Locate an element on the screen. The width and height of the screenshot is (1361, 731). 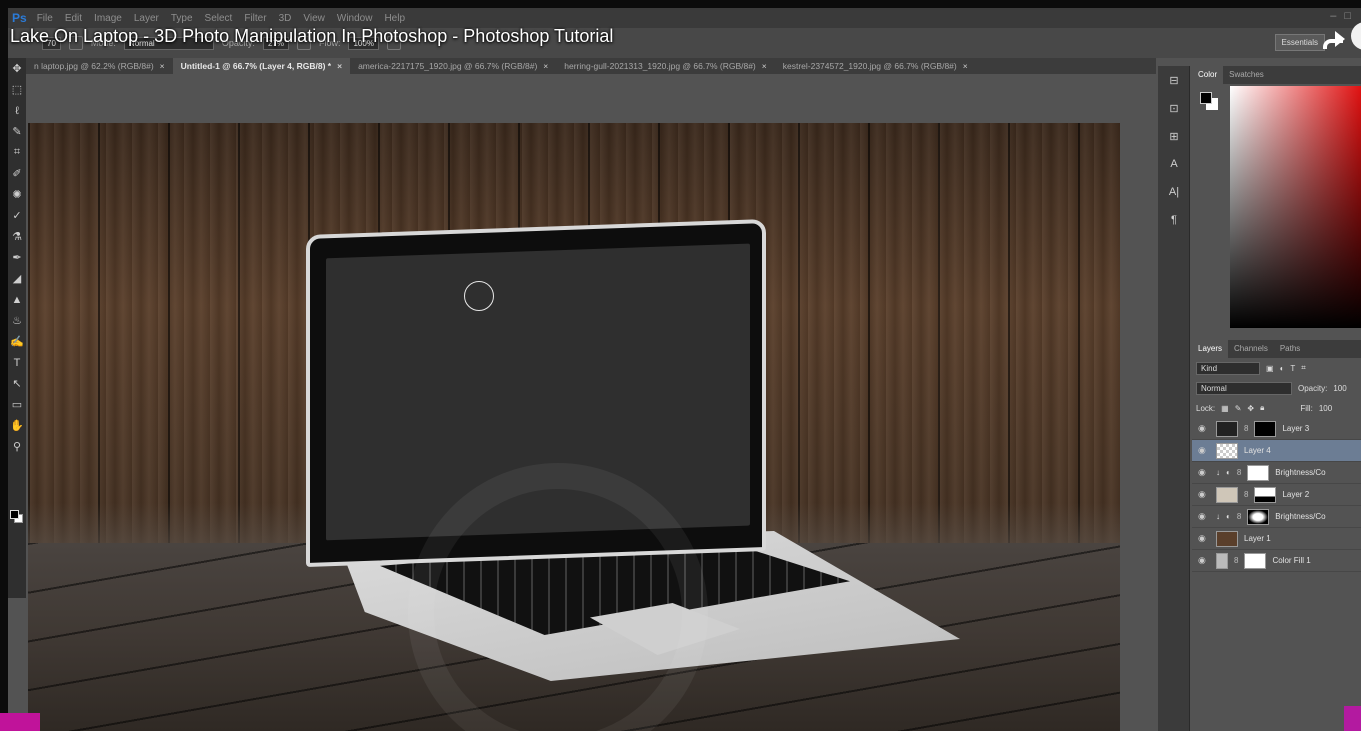
filter-shape-icon: ⌗ is located at coordinates (1303, 368).